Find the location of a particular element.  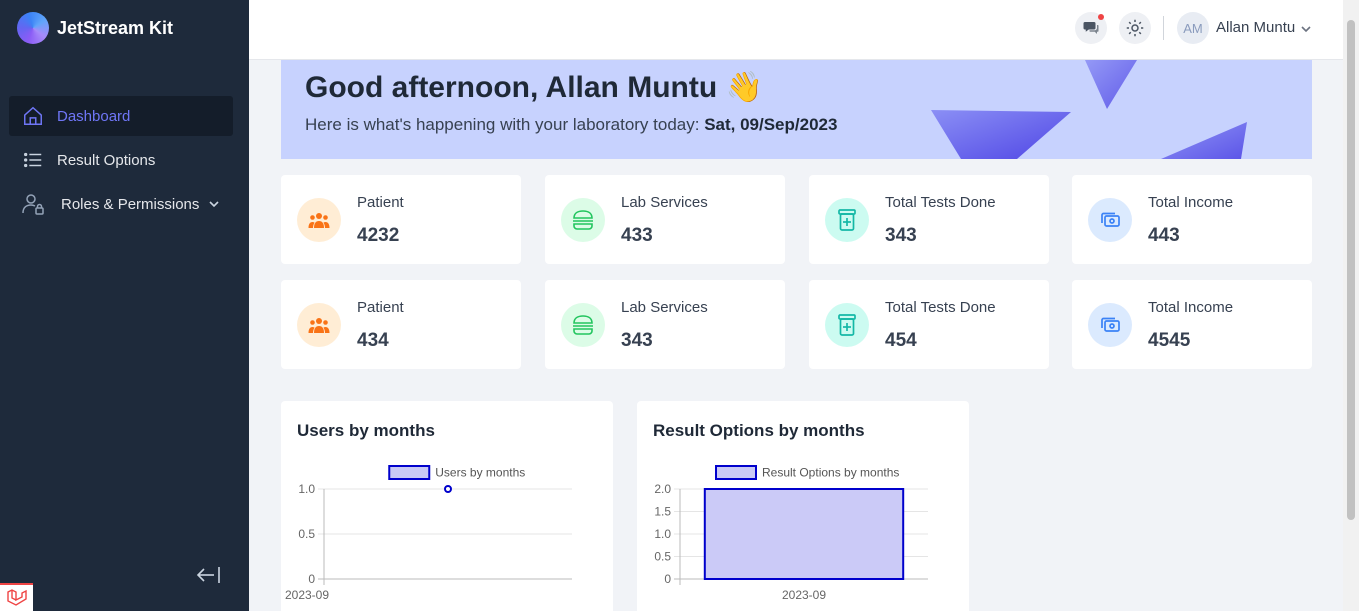

brand-name: JetStream Kit is located at coordinates (115, 27).